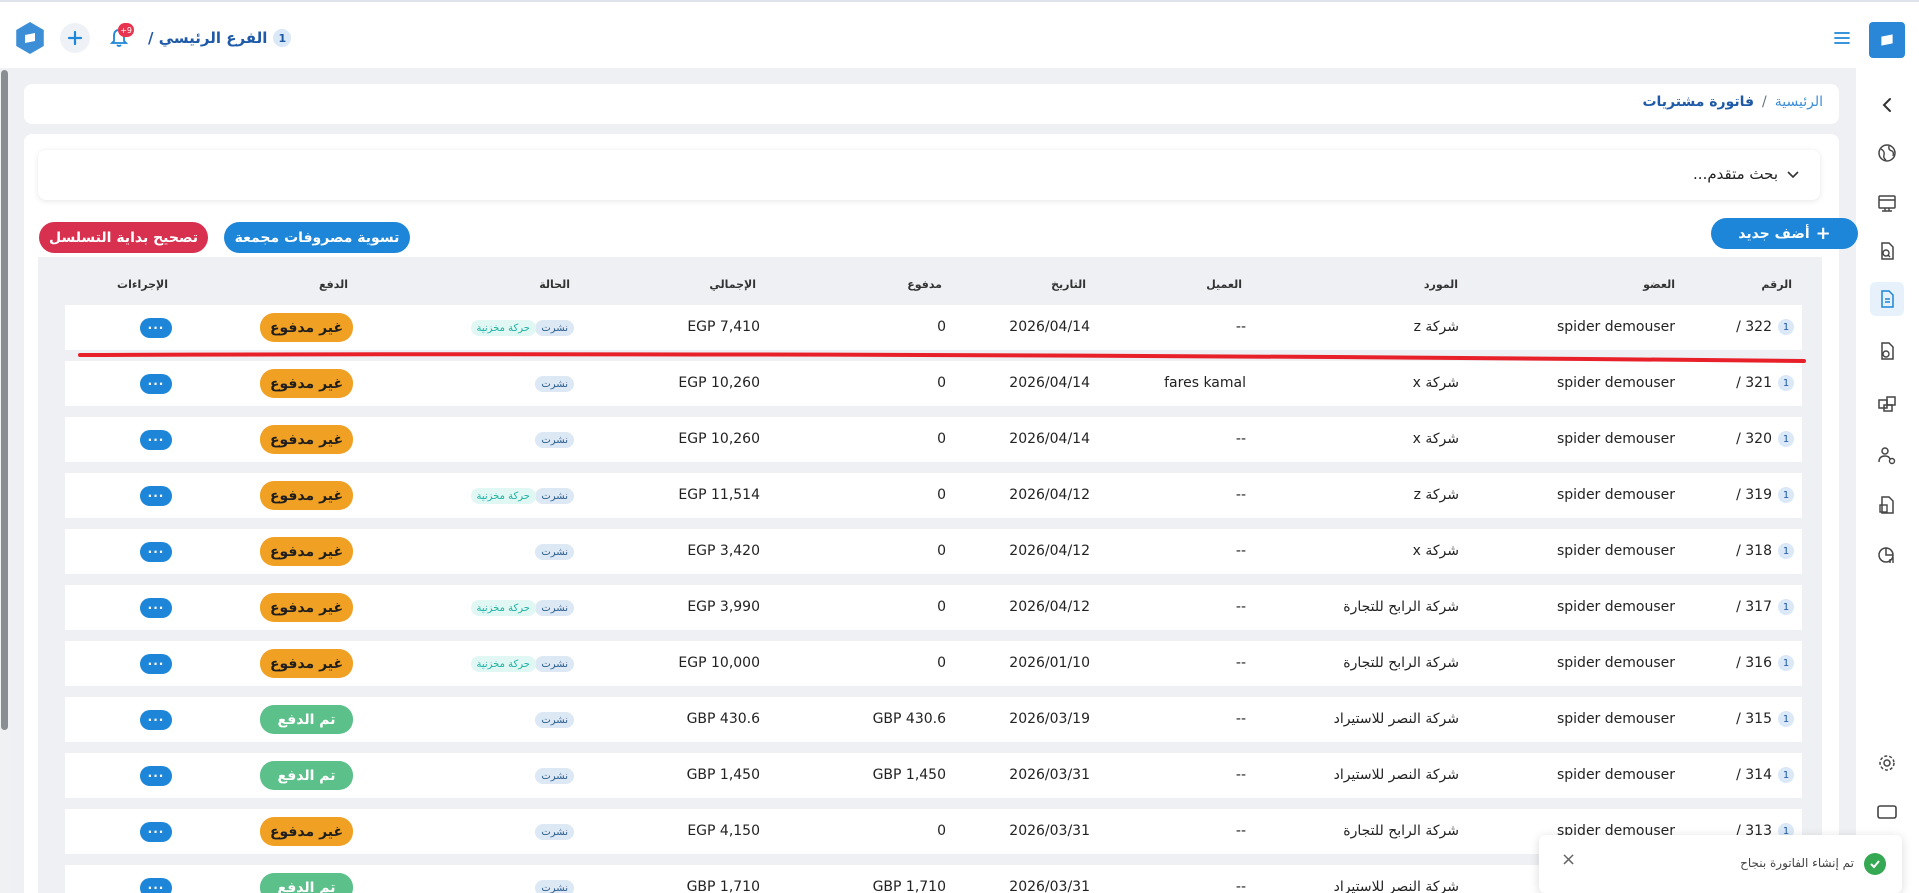 Image resolution: width=1919 pixels, height=893 pixels. I want to click on breadcrumb-current: فاتورة مشتريات, so click(1698, 102).